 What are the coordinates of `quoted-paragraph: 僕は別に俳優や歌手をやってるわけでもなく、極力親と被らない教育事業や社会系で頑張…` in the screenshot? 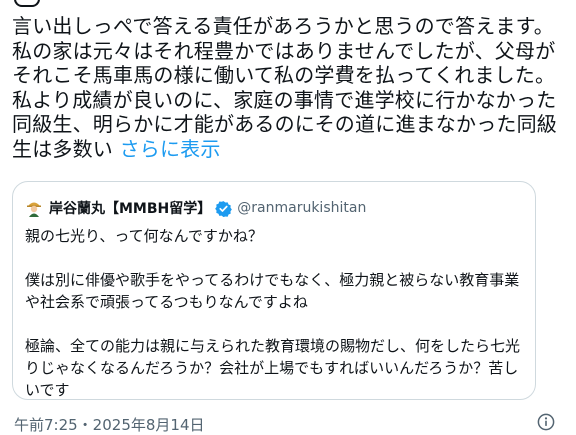 It's located at (272, 291).